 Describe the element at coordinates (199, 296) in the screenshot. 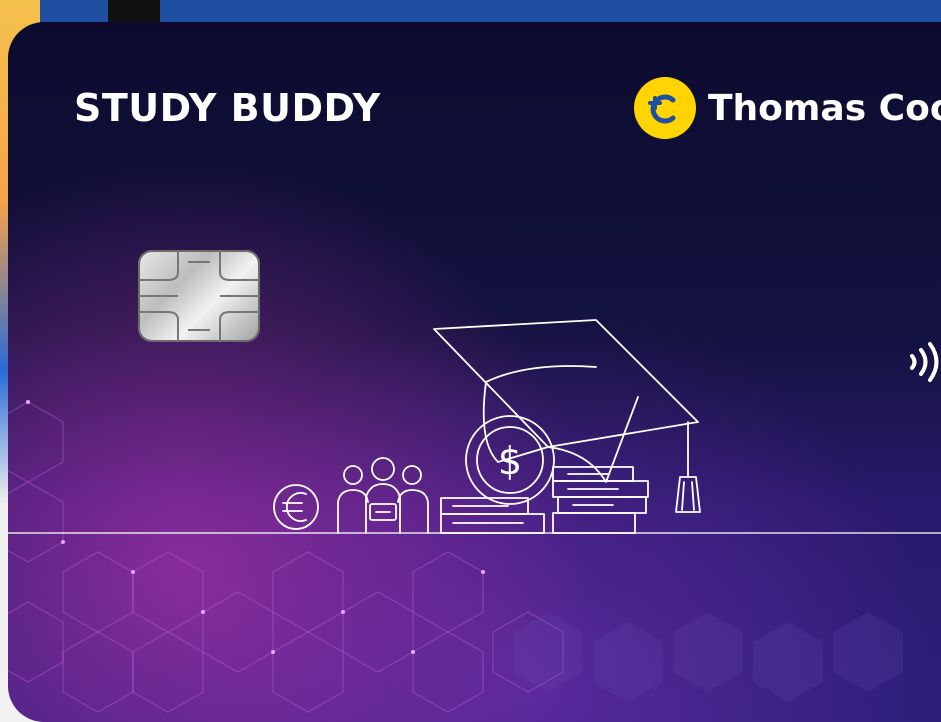

I see `emv-chip-icon` at that location.